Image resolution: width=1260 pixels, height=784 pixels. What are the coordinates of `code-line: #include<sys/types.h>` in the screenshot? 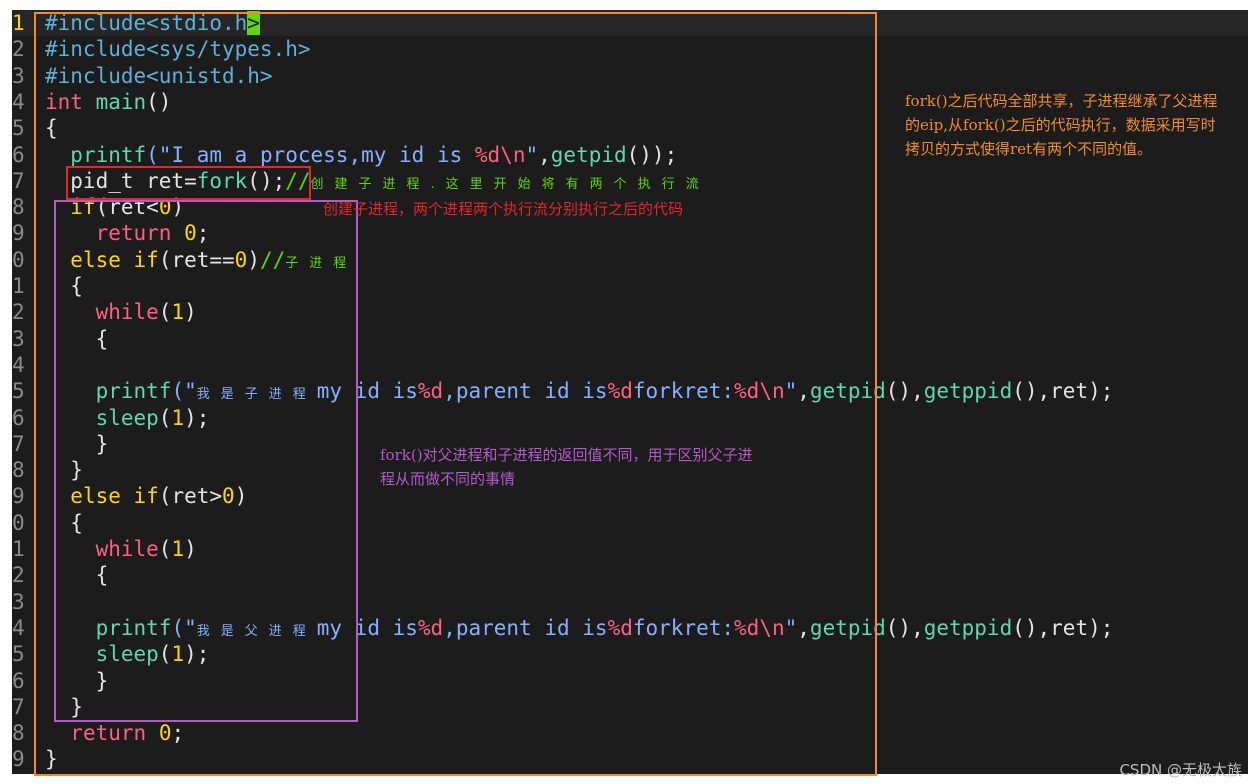 It's located at (178, 49).